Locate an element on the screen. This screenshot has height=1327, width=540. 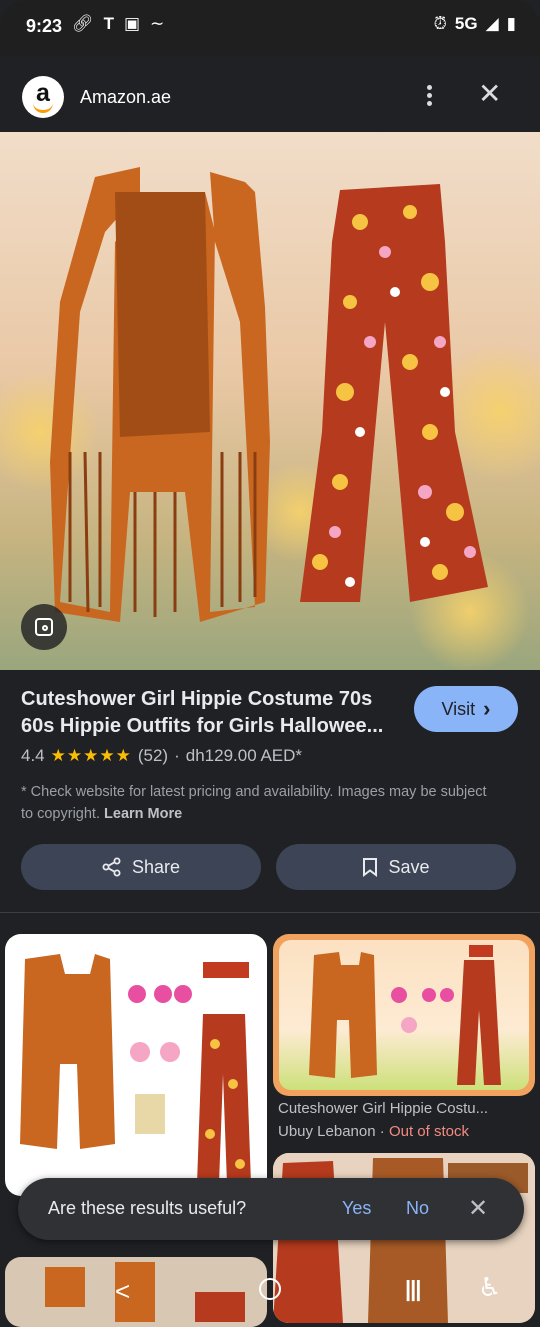
google-lens-icon is located at coordinates (44, 627).